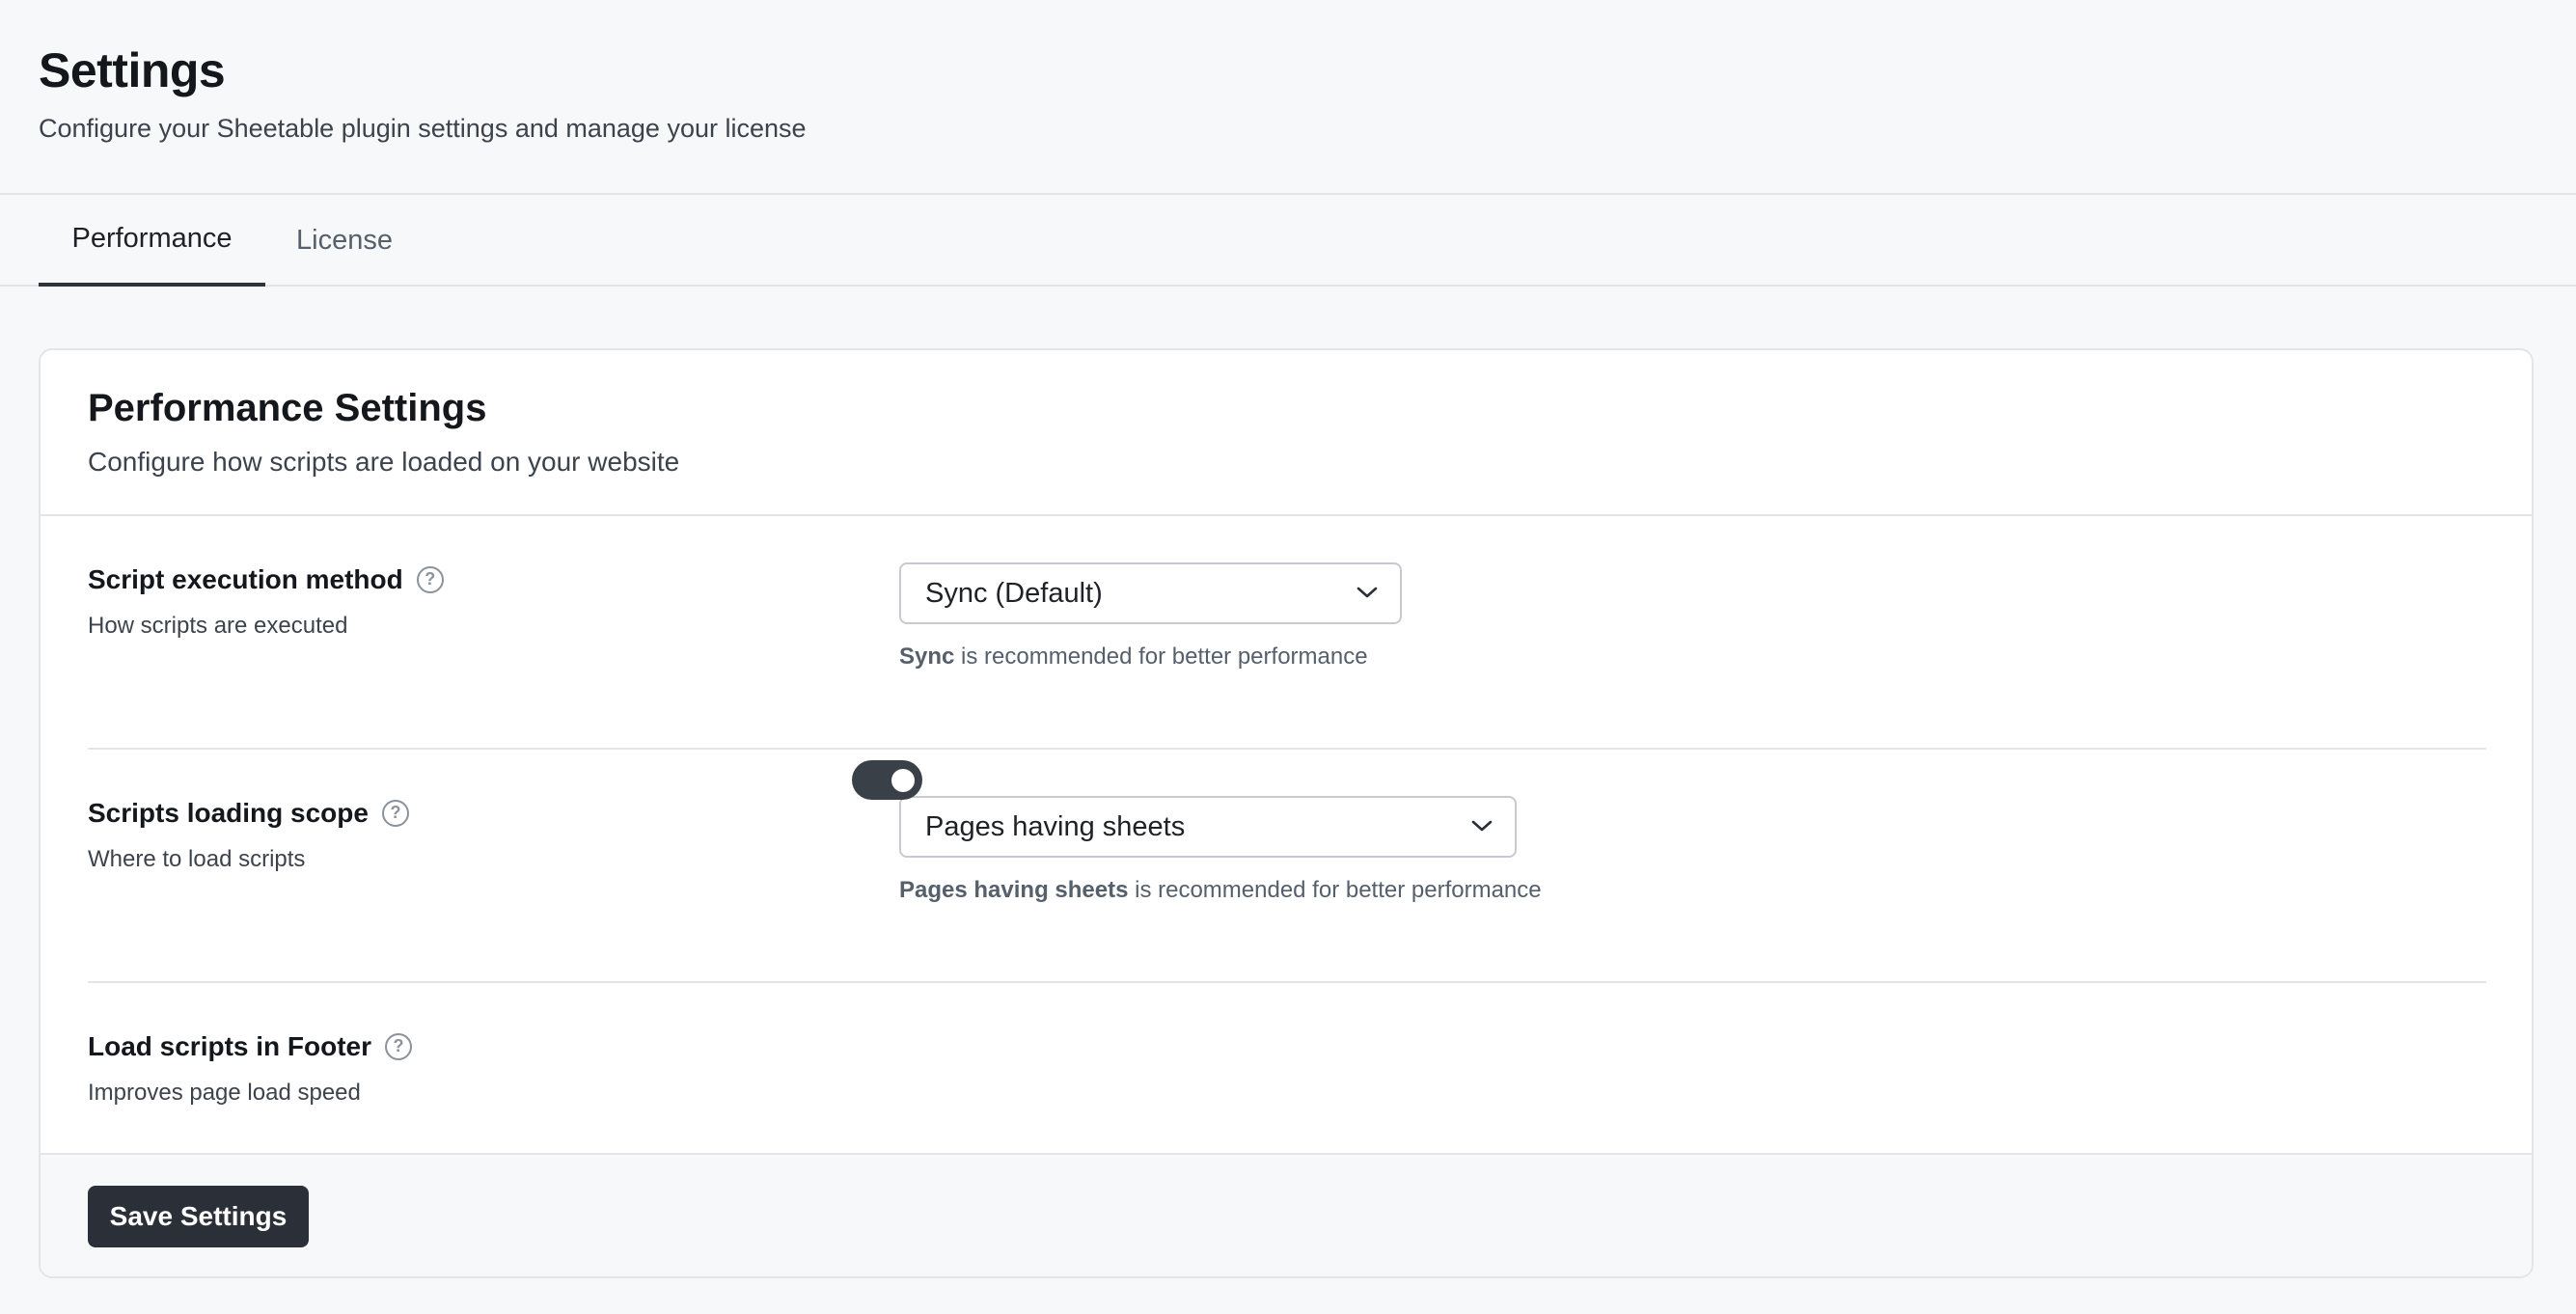  What do you see at coordinates (1208, 827) in the screenshot?
I see `loading-scope-select: Pages having sheets` at bounding box center [1208, 827].